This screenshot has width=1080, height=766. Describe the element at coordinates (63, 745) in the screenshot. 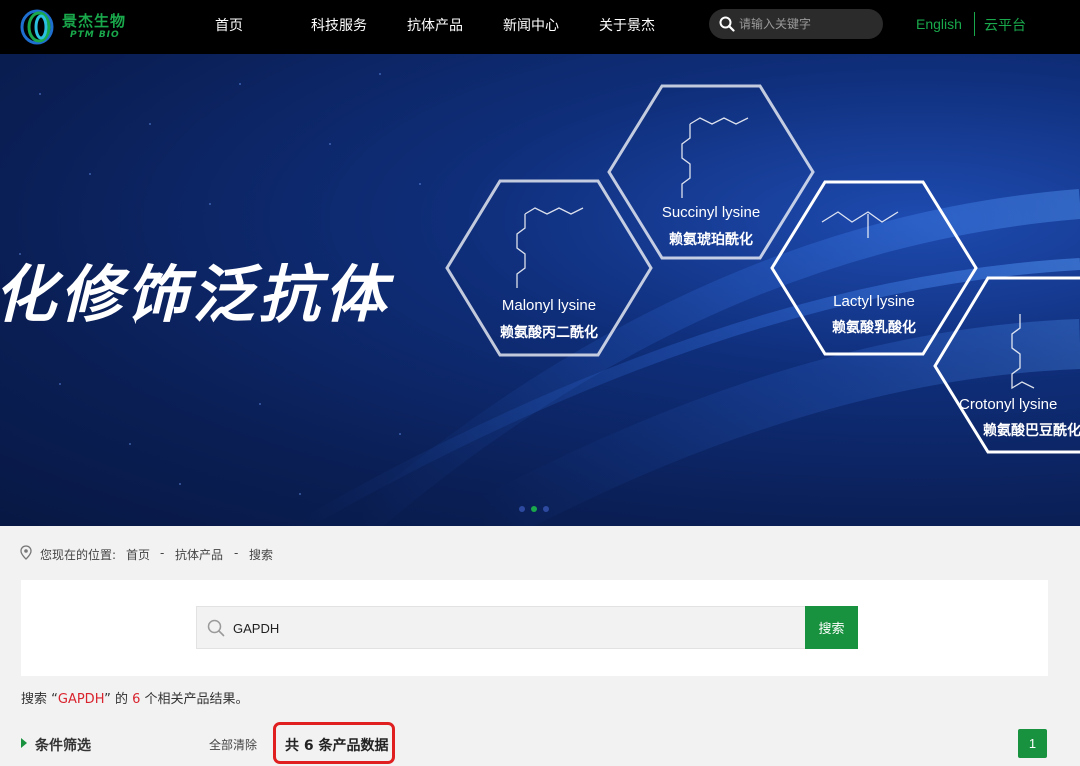

I see `filter-toggle: 条件筛选` at that location.